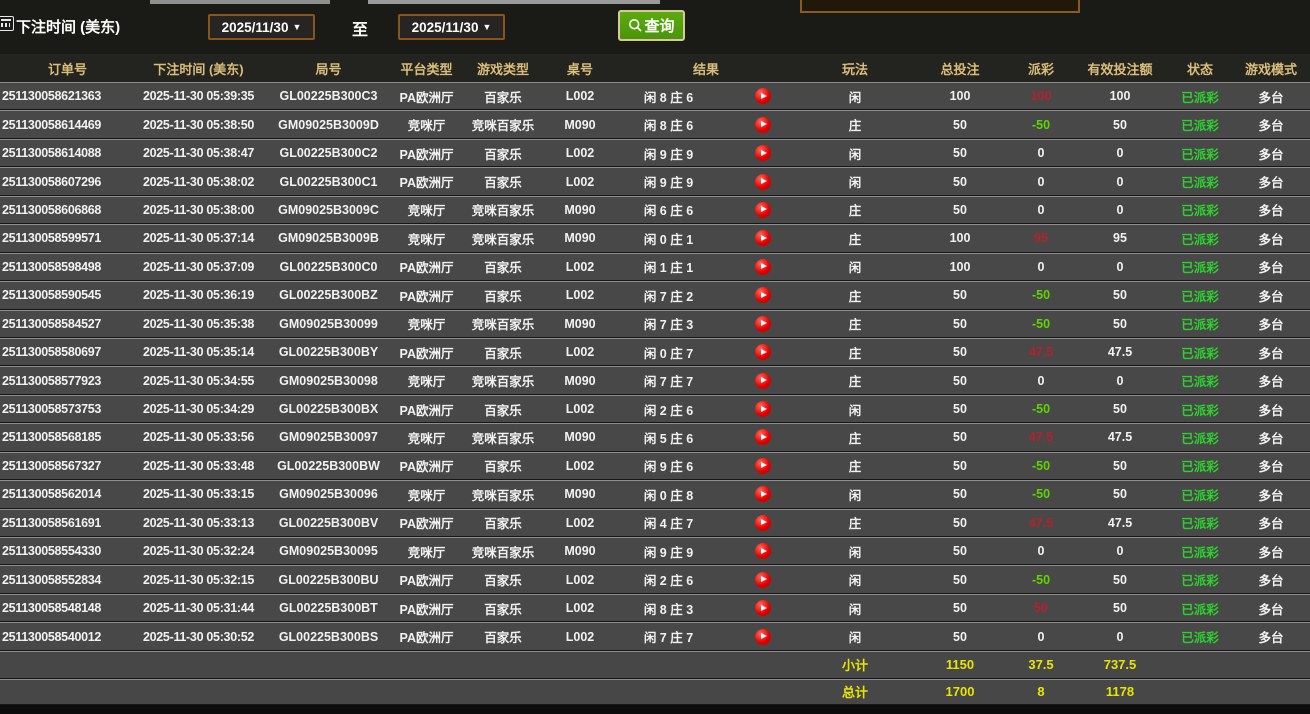 This screenshot has width=1310, height=714. Describe the element at coordinates (52, 551) in the screenshot. I see `cell-order-number: 251130058554330` at that location.